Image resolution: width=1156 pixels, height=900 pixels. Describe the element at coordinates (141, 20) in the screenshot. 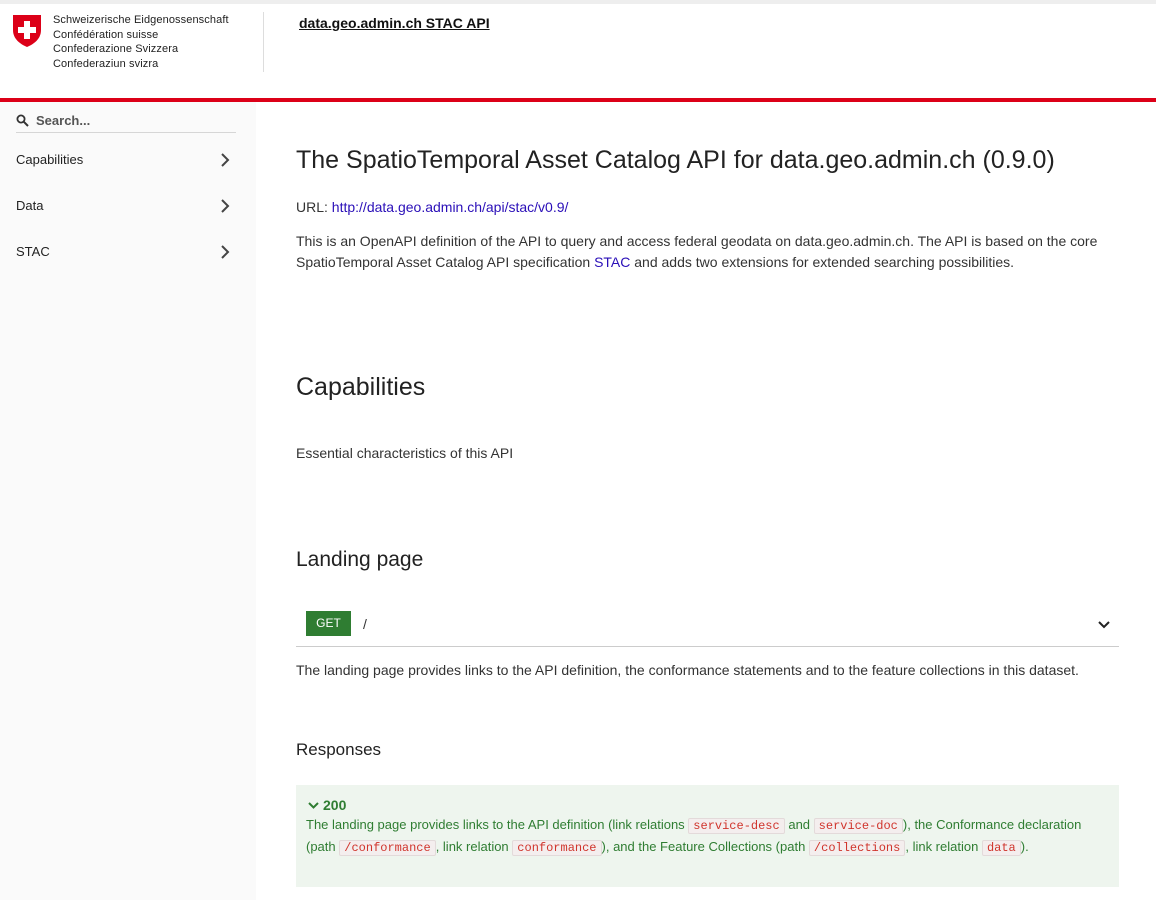

I see `confederation-line: Schweizerische Eidgenossenschaft` at that location.